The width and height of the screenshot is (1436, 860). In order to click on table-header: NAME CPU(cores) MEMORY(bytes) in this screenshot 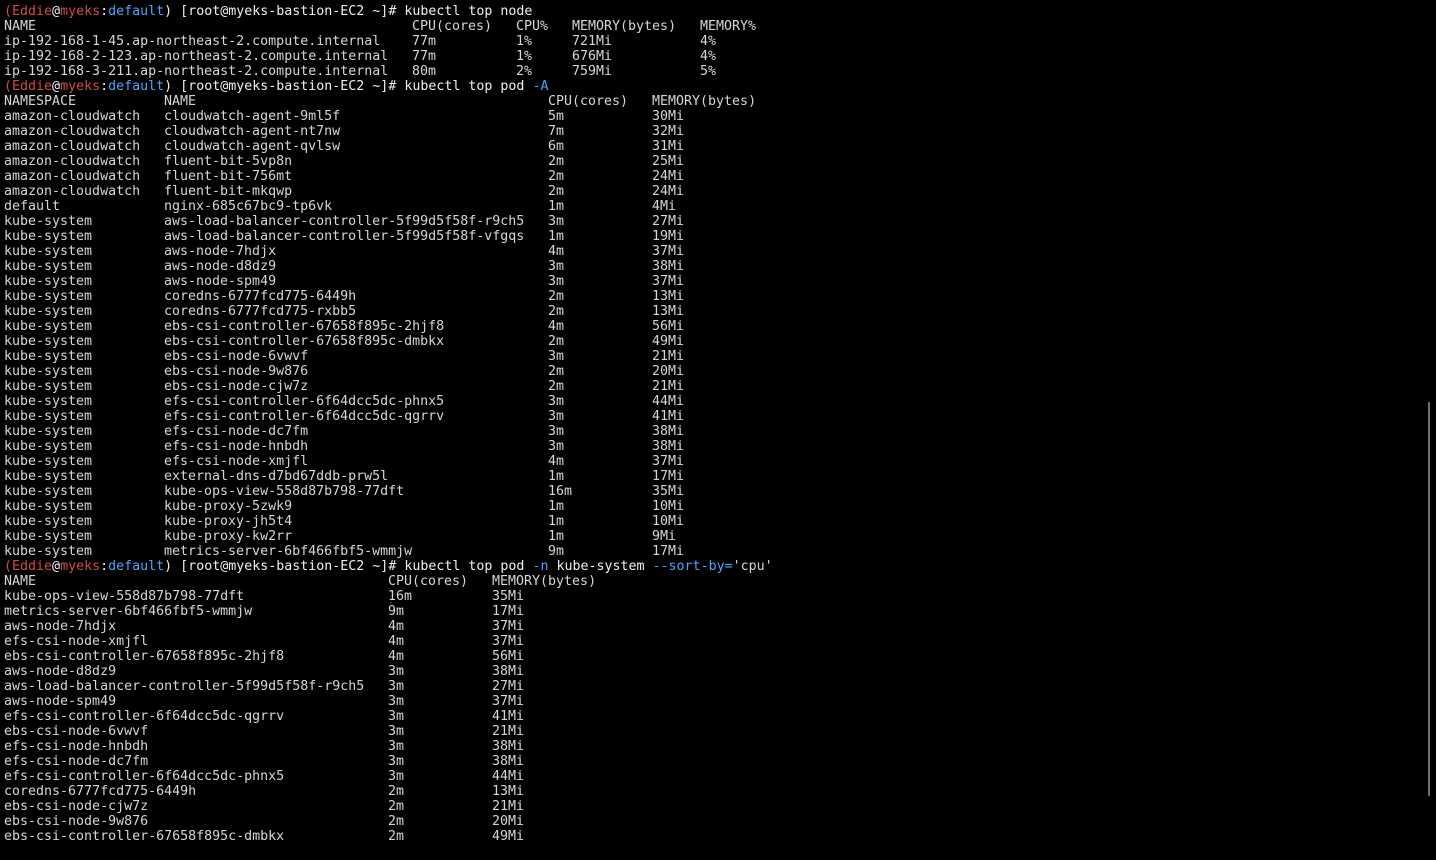, I will do `click(709, 581)`.